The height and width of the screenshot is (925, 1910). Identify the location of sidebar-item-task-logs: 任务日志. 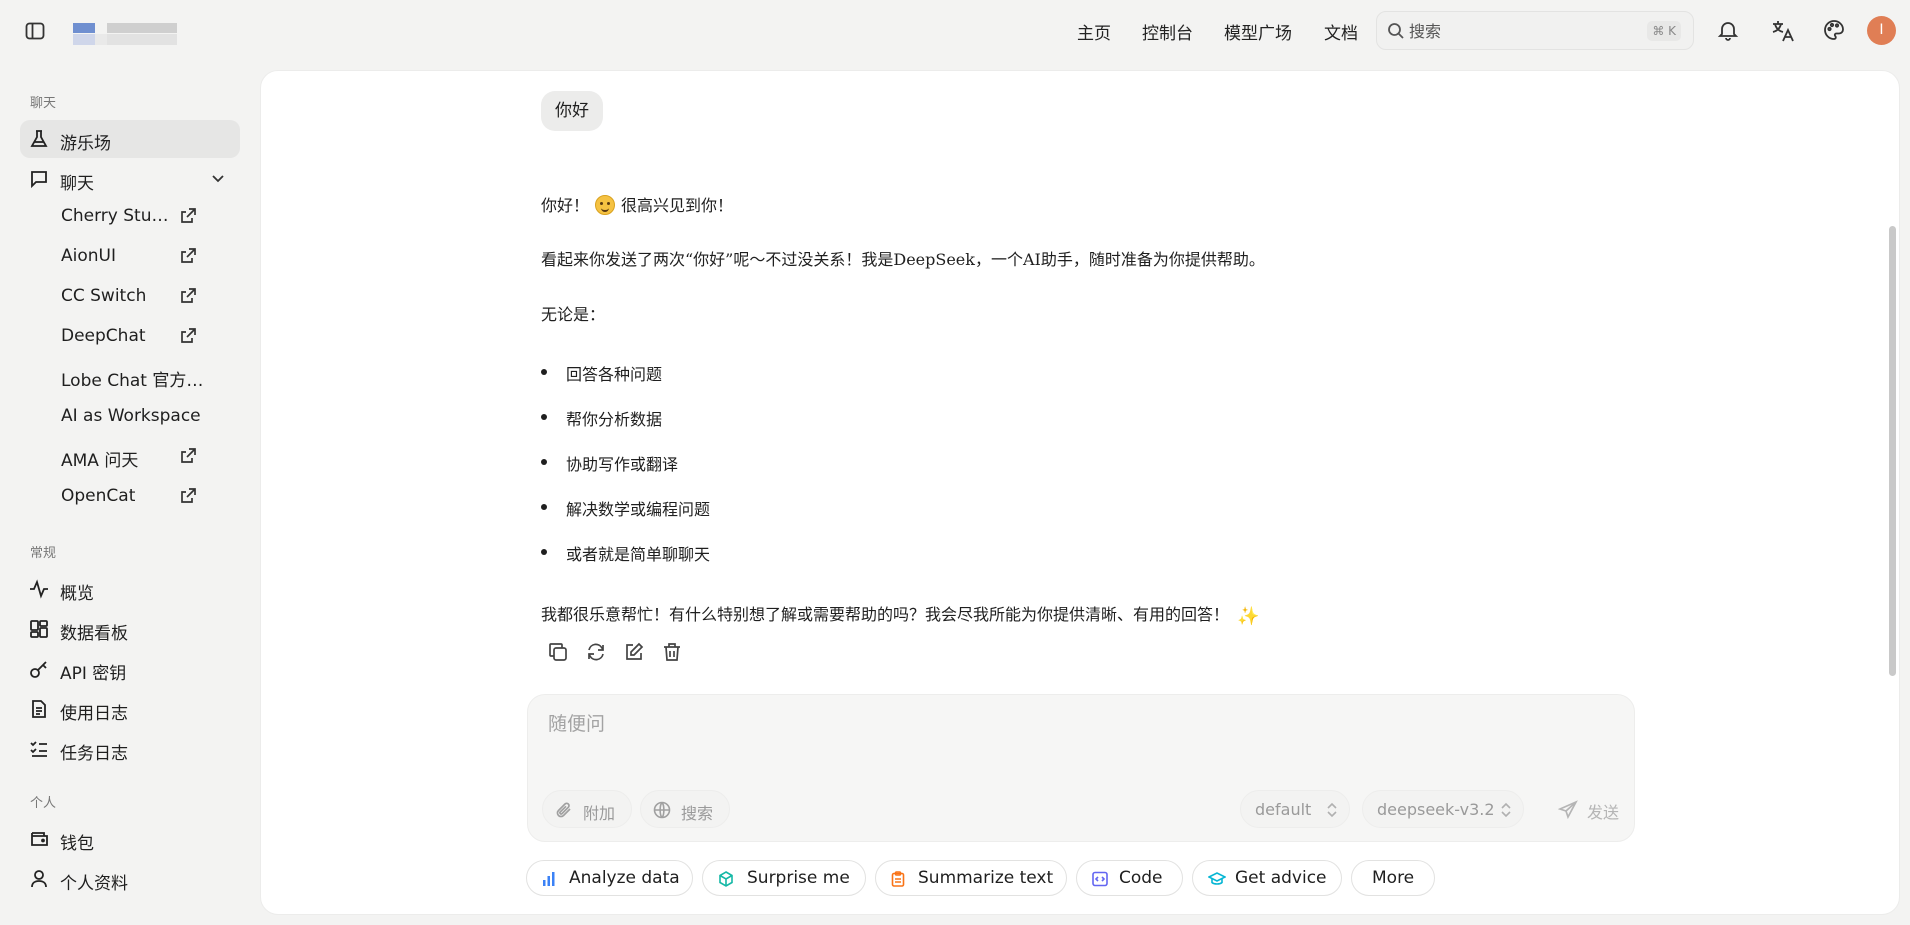
(130, 749).